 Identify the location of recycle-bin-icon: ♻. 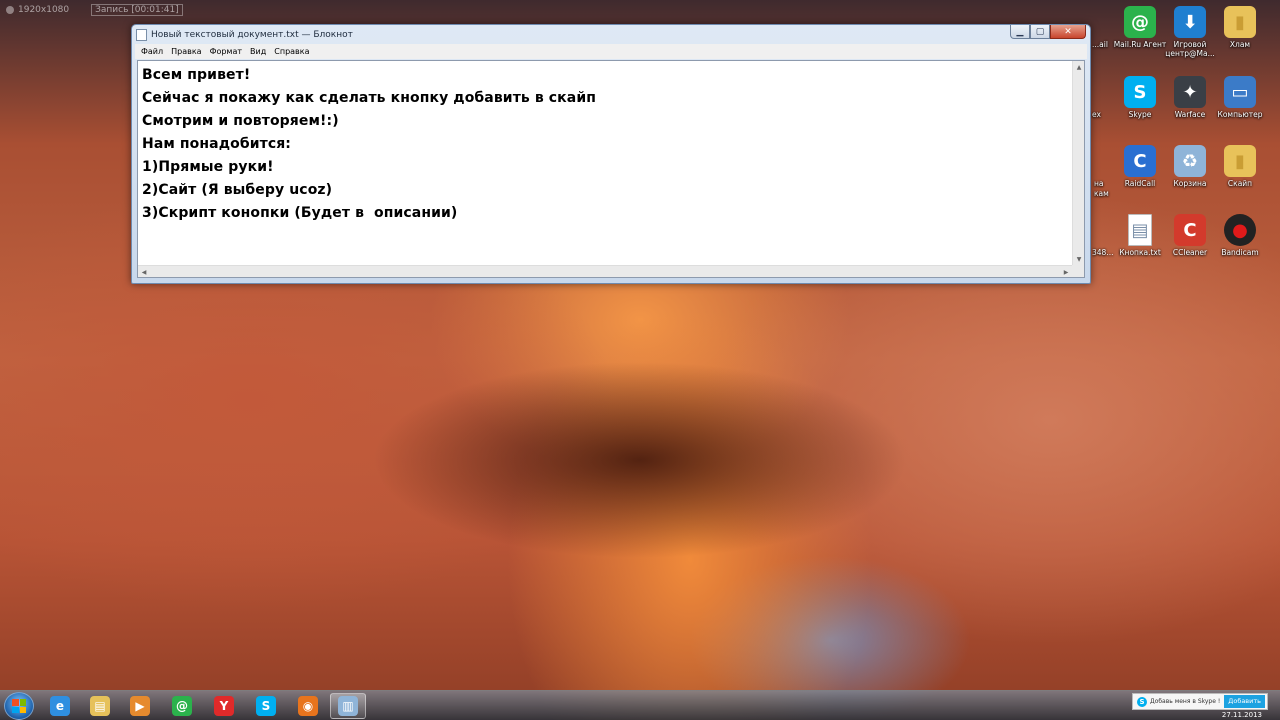
(1190, 161).